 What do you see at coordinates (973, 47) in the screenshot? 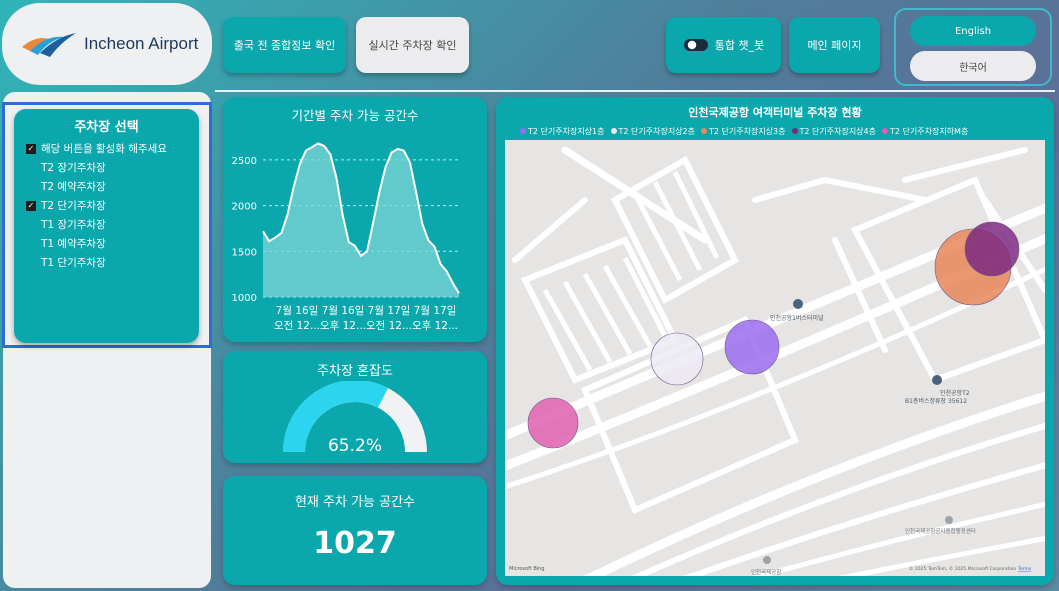
I see `language-selector: English 한국어` at bounding box center [973, 47].